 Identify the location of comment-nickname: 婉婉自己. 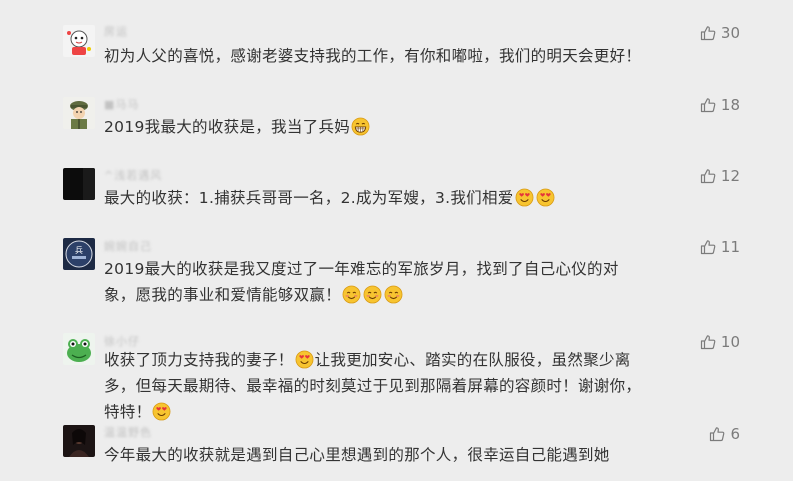
(128, 246).